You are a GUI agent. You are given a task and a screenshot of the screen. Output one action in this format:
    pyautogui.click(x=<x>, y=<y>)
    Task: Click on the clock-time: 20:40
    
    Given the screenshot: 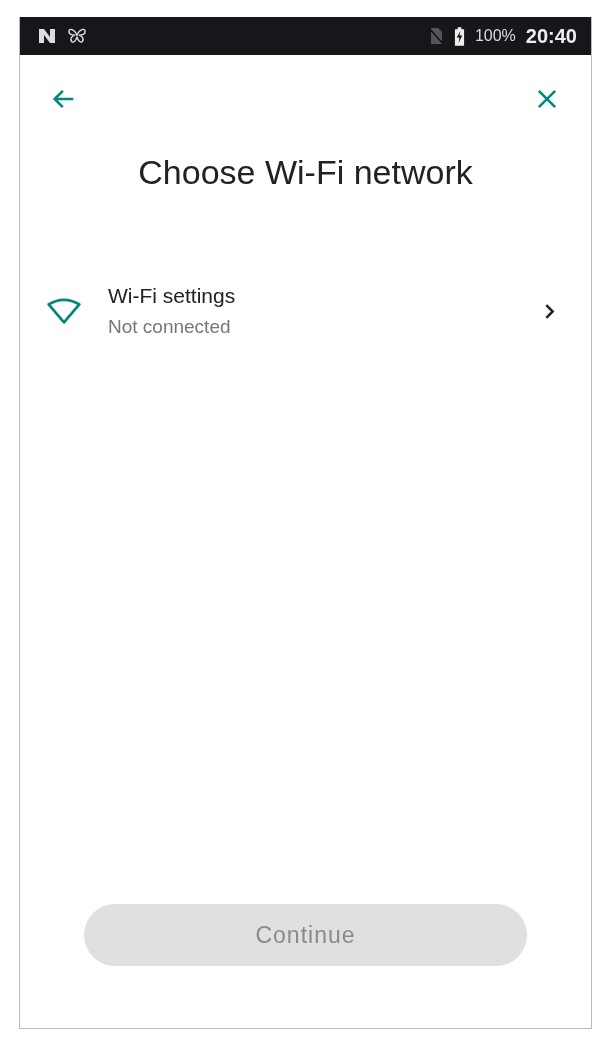 What is the action you would take?
    pyautogui.click(x=551, y=36)
    